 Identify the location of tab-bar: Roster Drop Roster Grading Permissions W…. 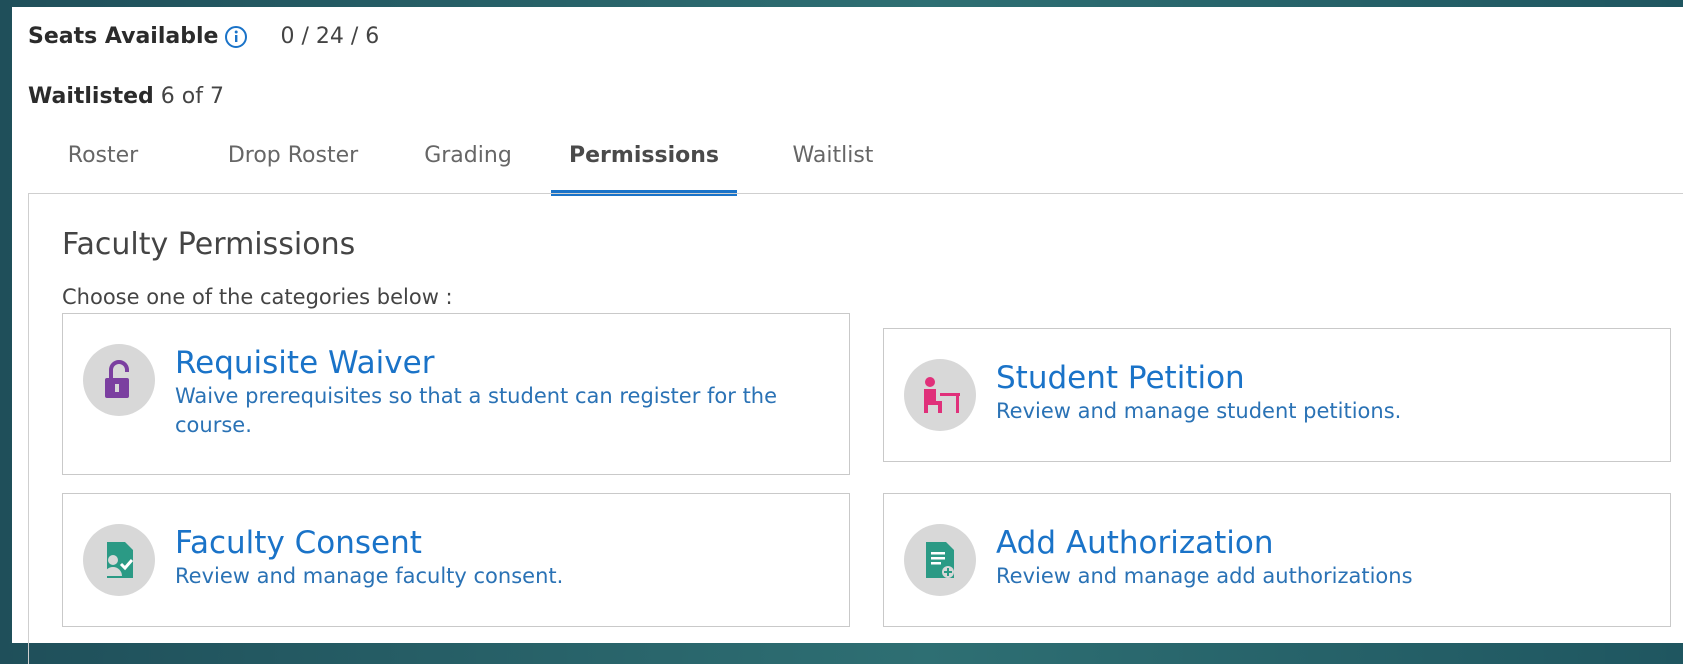
(855, 161).